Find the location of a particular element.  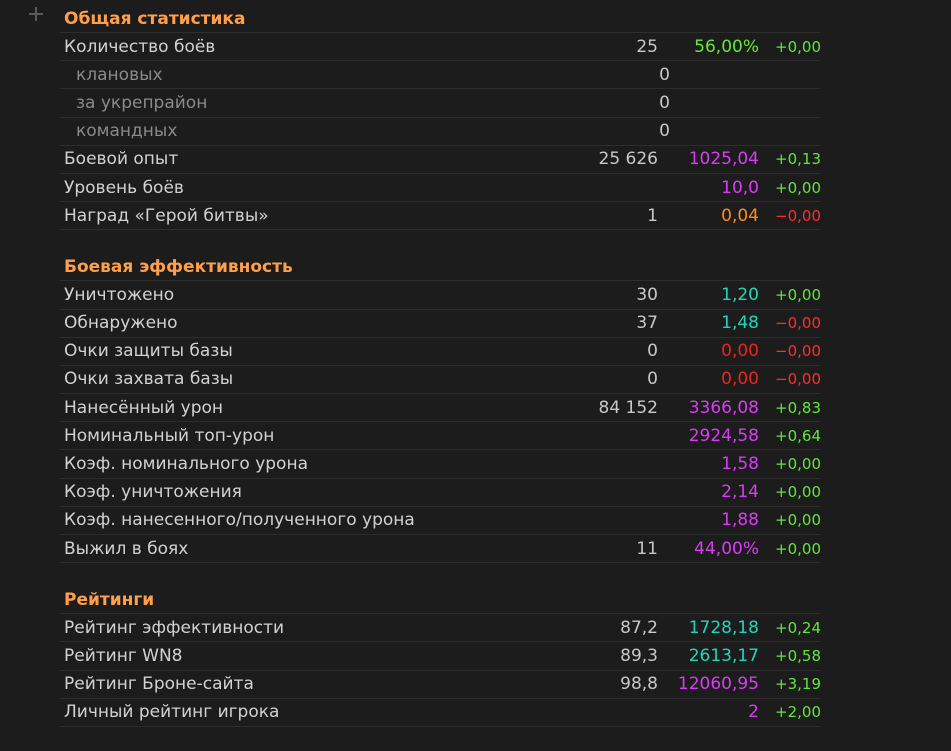

stat-row: за укрепрайон 0 is located at coordinates (440, 103).